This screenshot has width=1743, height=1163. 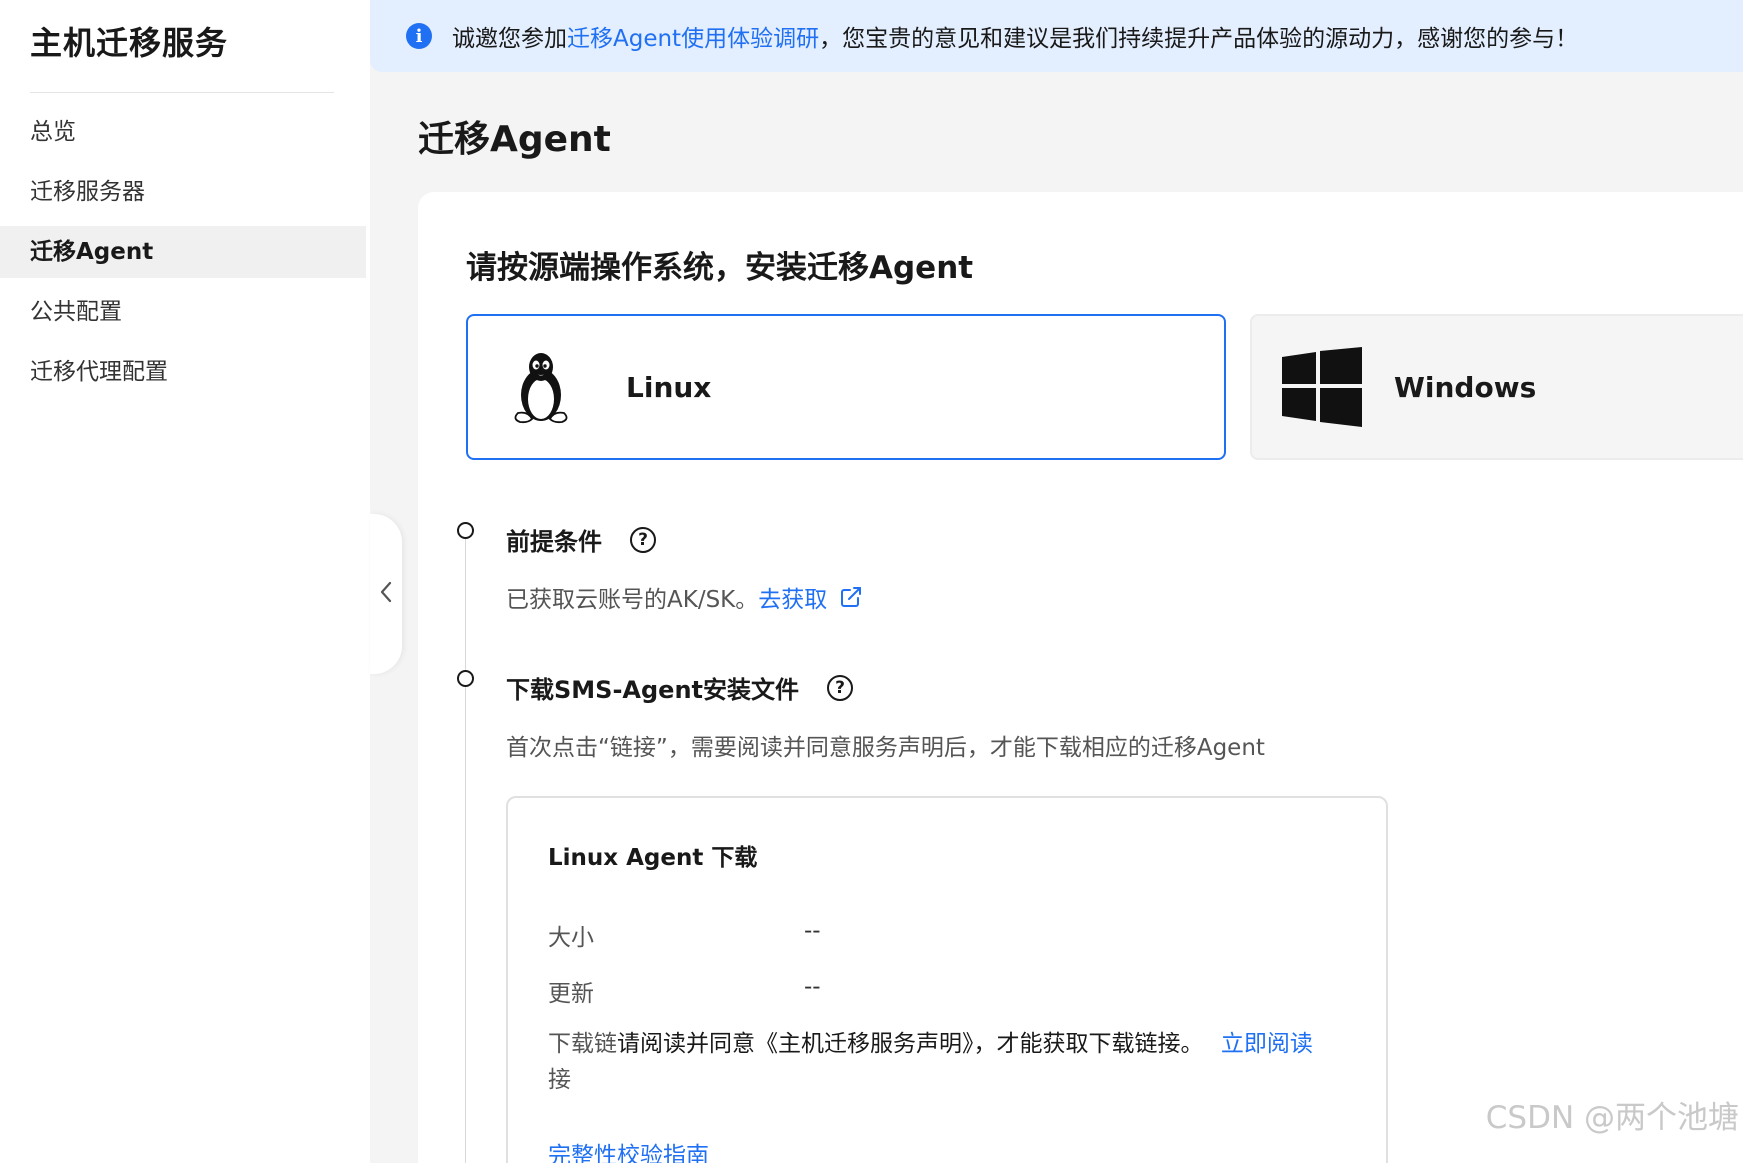 I want to click on steps-timeline, so click(x=465, y=849).